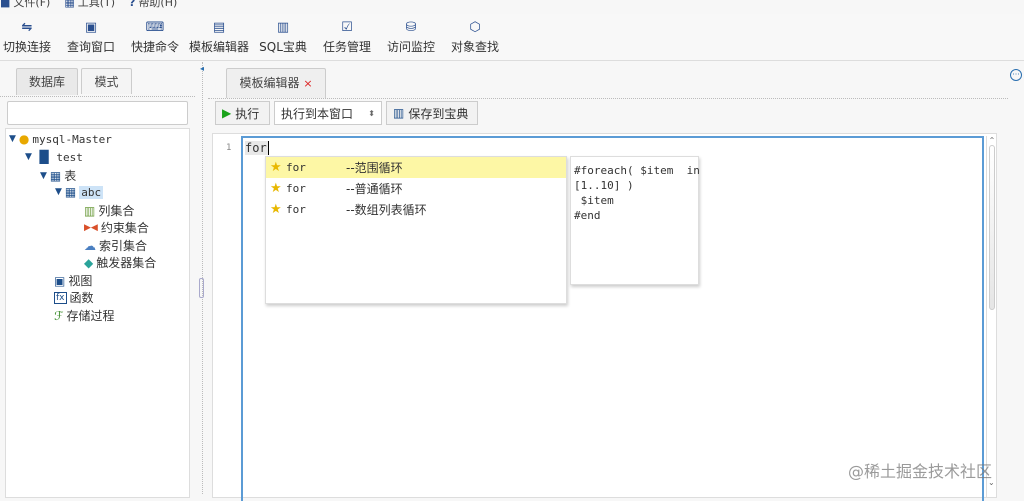  Describe the element at coordinates (635, 220) in the screenshot. I see `completion-doc-popup: #foreach( $item in [1..10] ) $item #end` at that location.